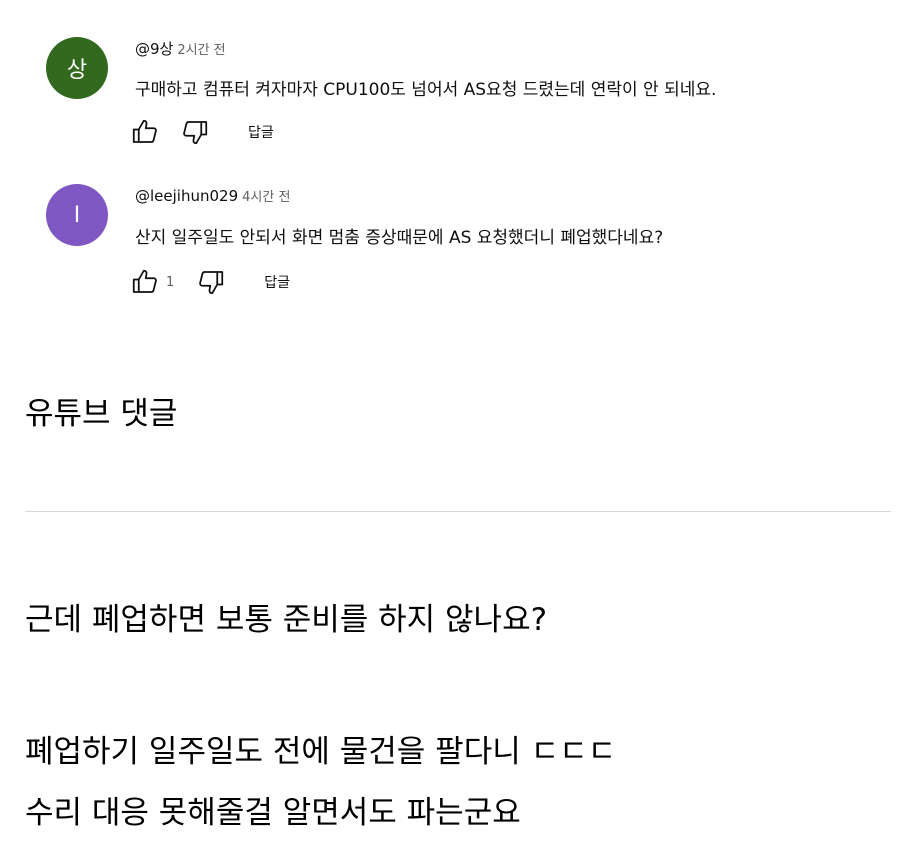  I want to click on comment-time: 4시간 전, so click(266, 197).